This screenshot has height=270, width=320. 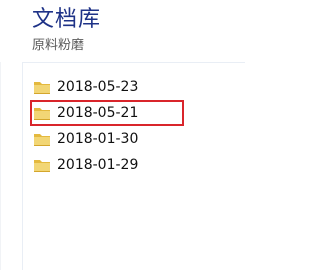 What do you see at coordinates (98, 113) in the screenshot?
I see `folder-name: 2018-05-21` at bounding box center [98, 113].